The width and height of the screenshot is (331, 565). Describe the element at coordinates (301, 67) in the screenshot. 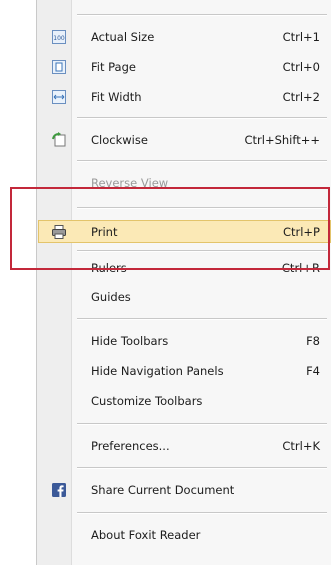

I see `menu-item-shortcut: Ctrl+0` at that location.